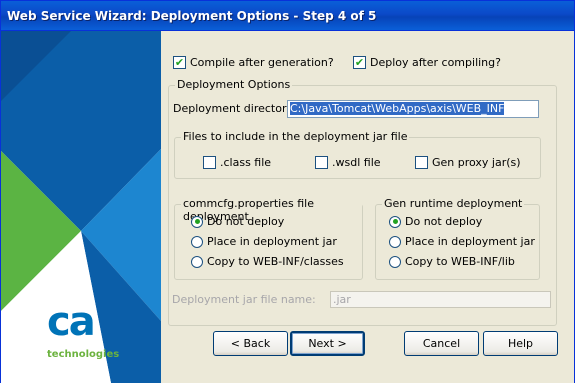 The height and width of the screenshot is (383, 575). I want to click on deploy-check-icon: ✔, so click(359, 62).